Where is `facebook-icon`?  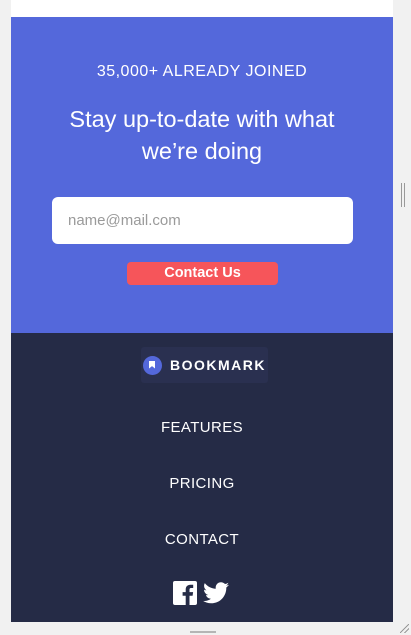
facebook-icon is located at coordinates (185, 593).